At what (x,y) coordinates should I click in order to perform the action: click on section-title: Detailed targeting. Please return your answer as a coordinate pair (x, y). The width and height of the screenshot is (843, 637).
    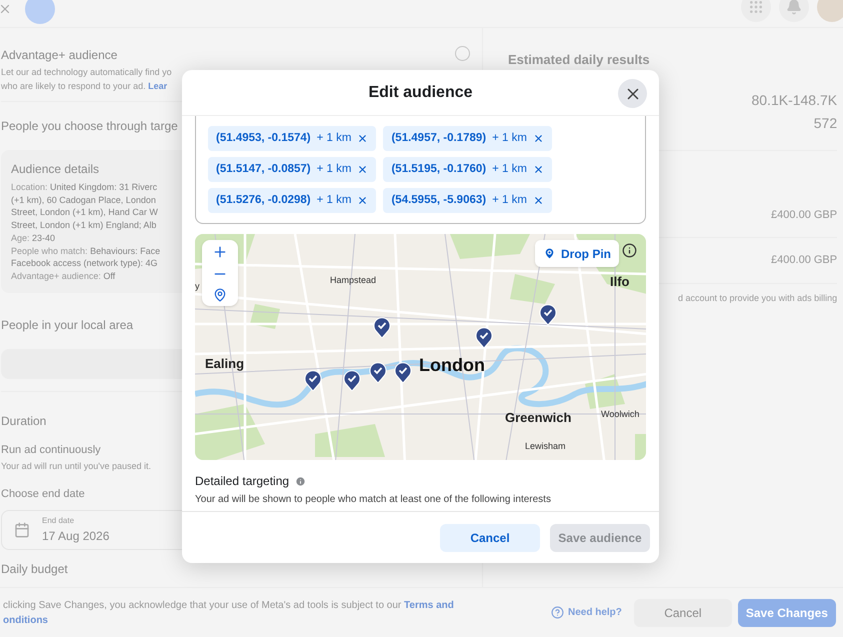
    Looking at the image, I should click on (242, 481).